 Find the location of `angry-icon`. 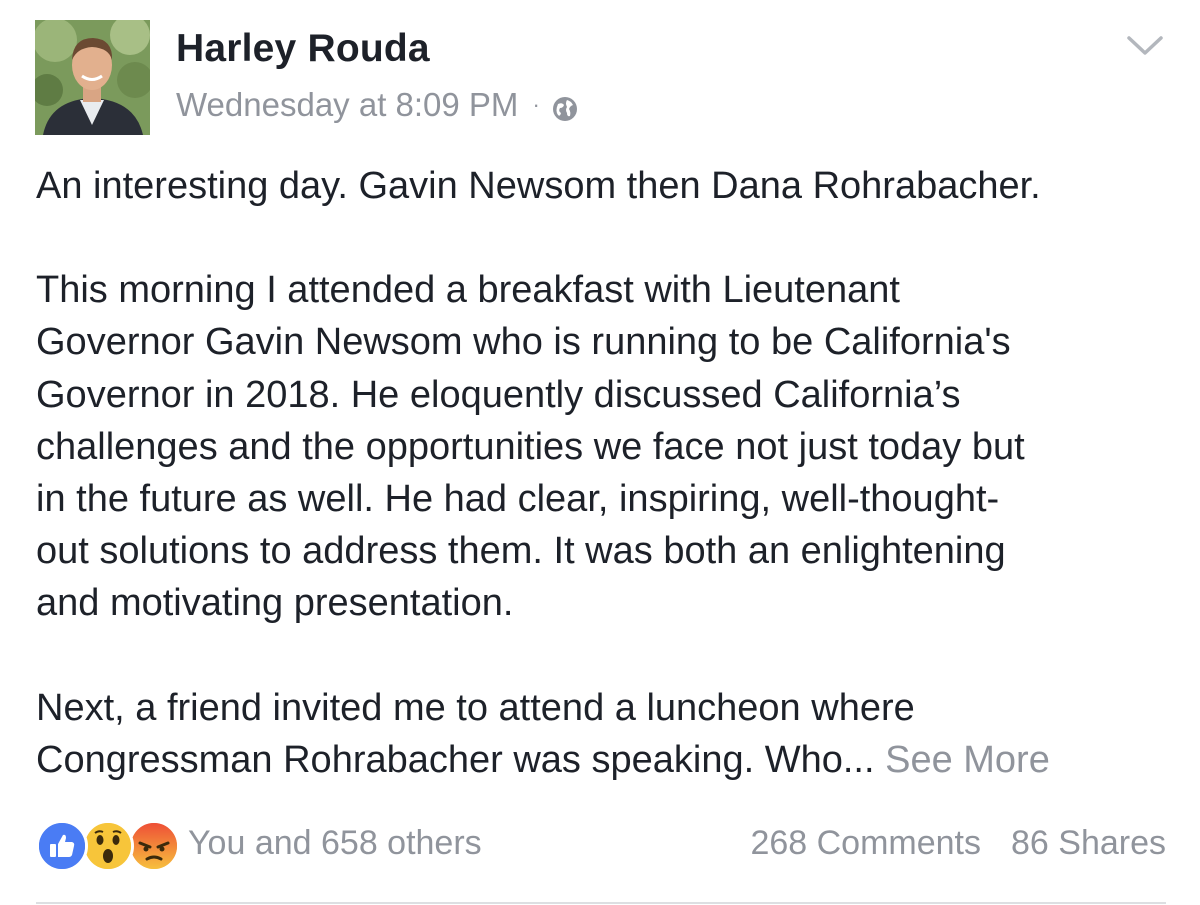

angry-icon is located at coordinates (154, 846).